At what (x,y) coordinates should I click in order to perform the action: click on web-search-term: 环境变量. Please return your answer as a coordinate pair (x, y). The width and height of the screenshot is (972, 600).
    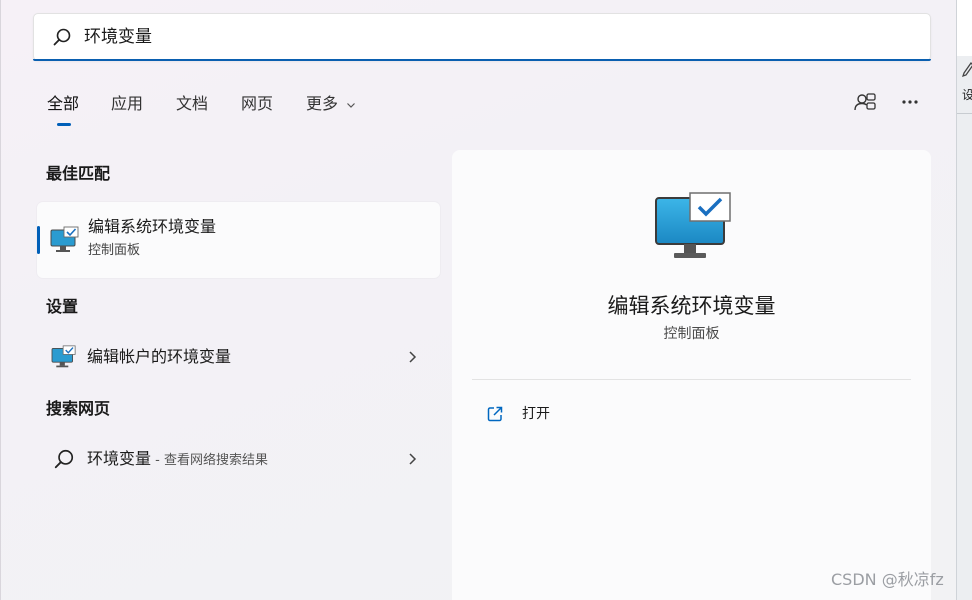
    Looking at the image, I should click on (119, 458).